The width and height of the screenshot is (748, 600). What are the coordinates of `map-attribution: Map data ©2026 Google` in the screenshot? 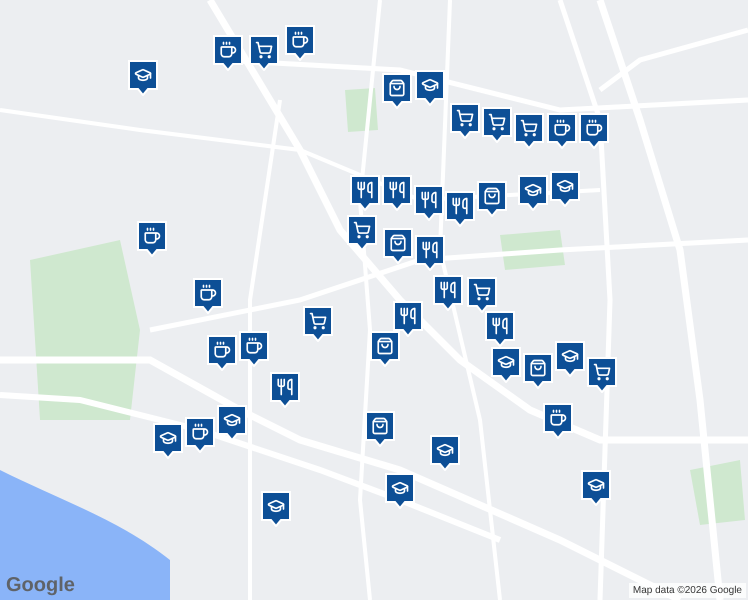 It's located at (687, 590).